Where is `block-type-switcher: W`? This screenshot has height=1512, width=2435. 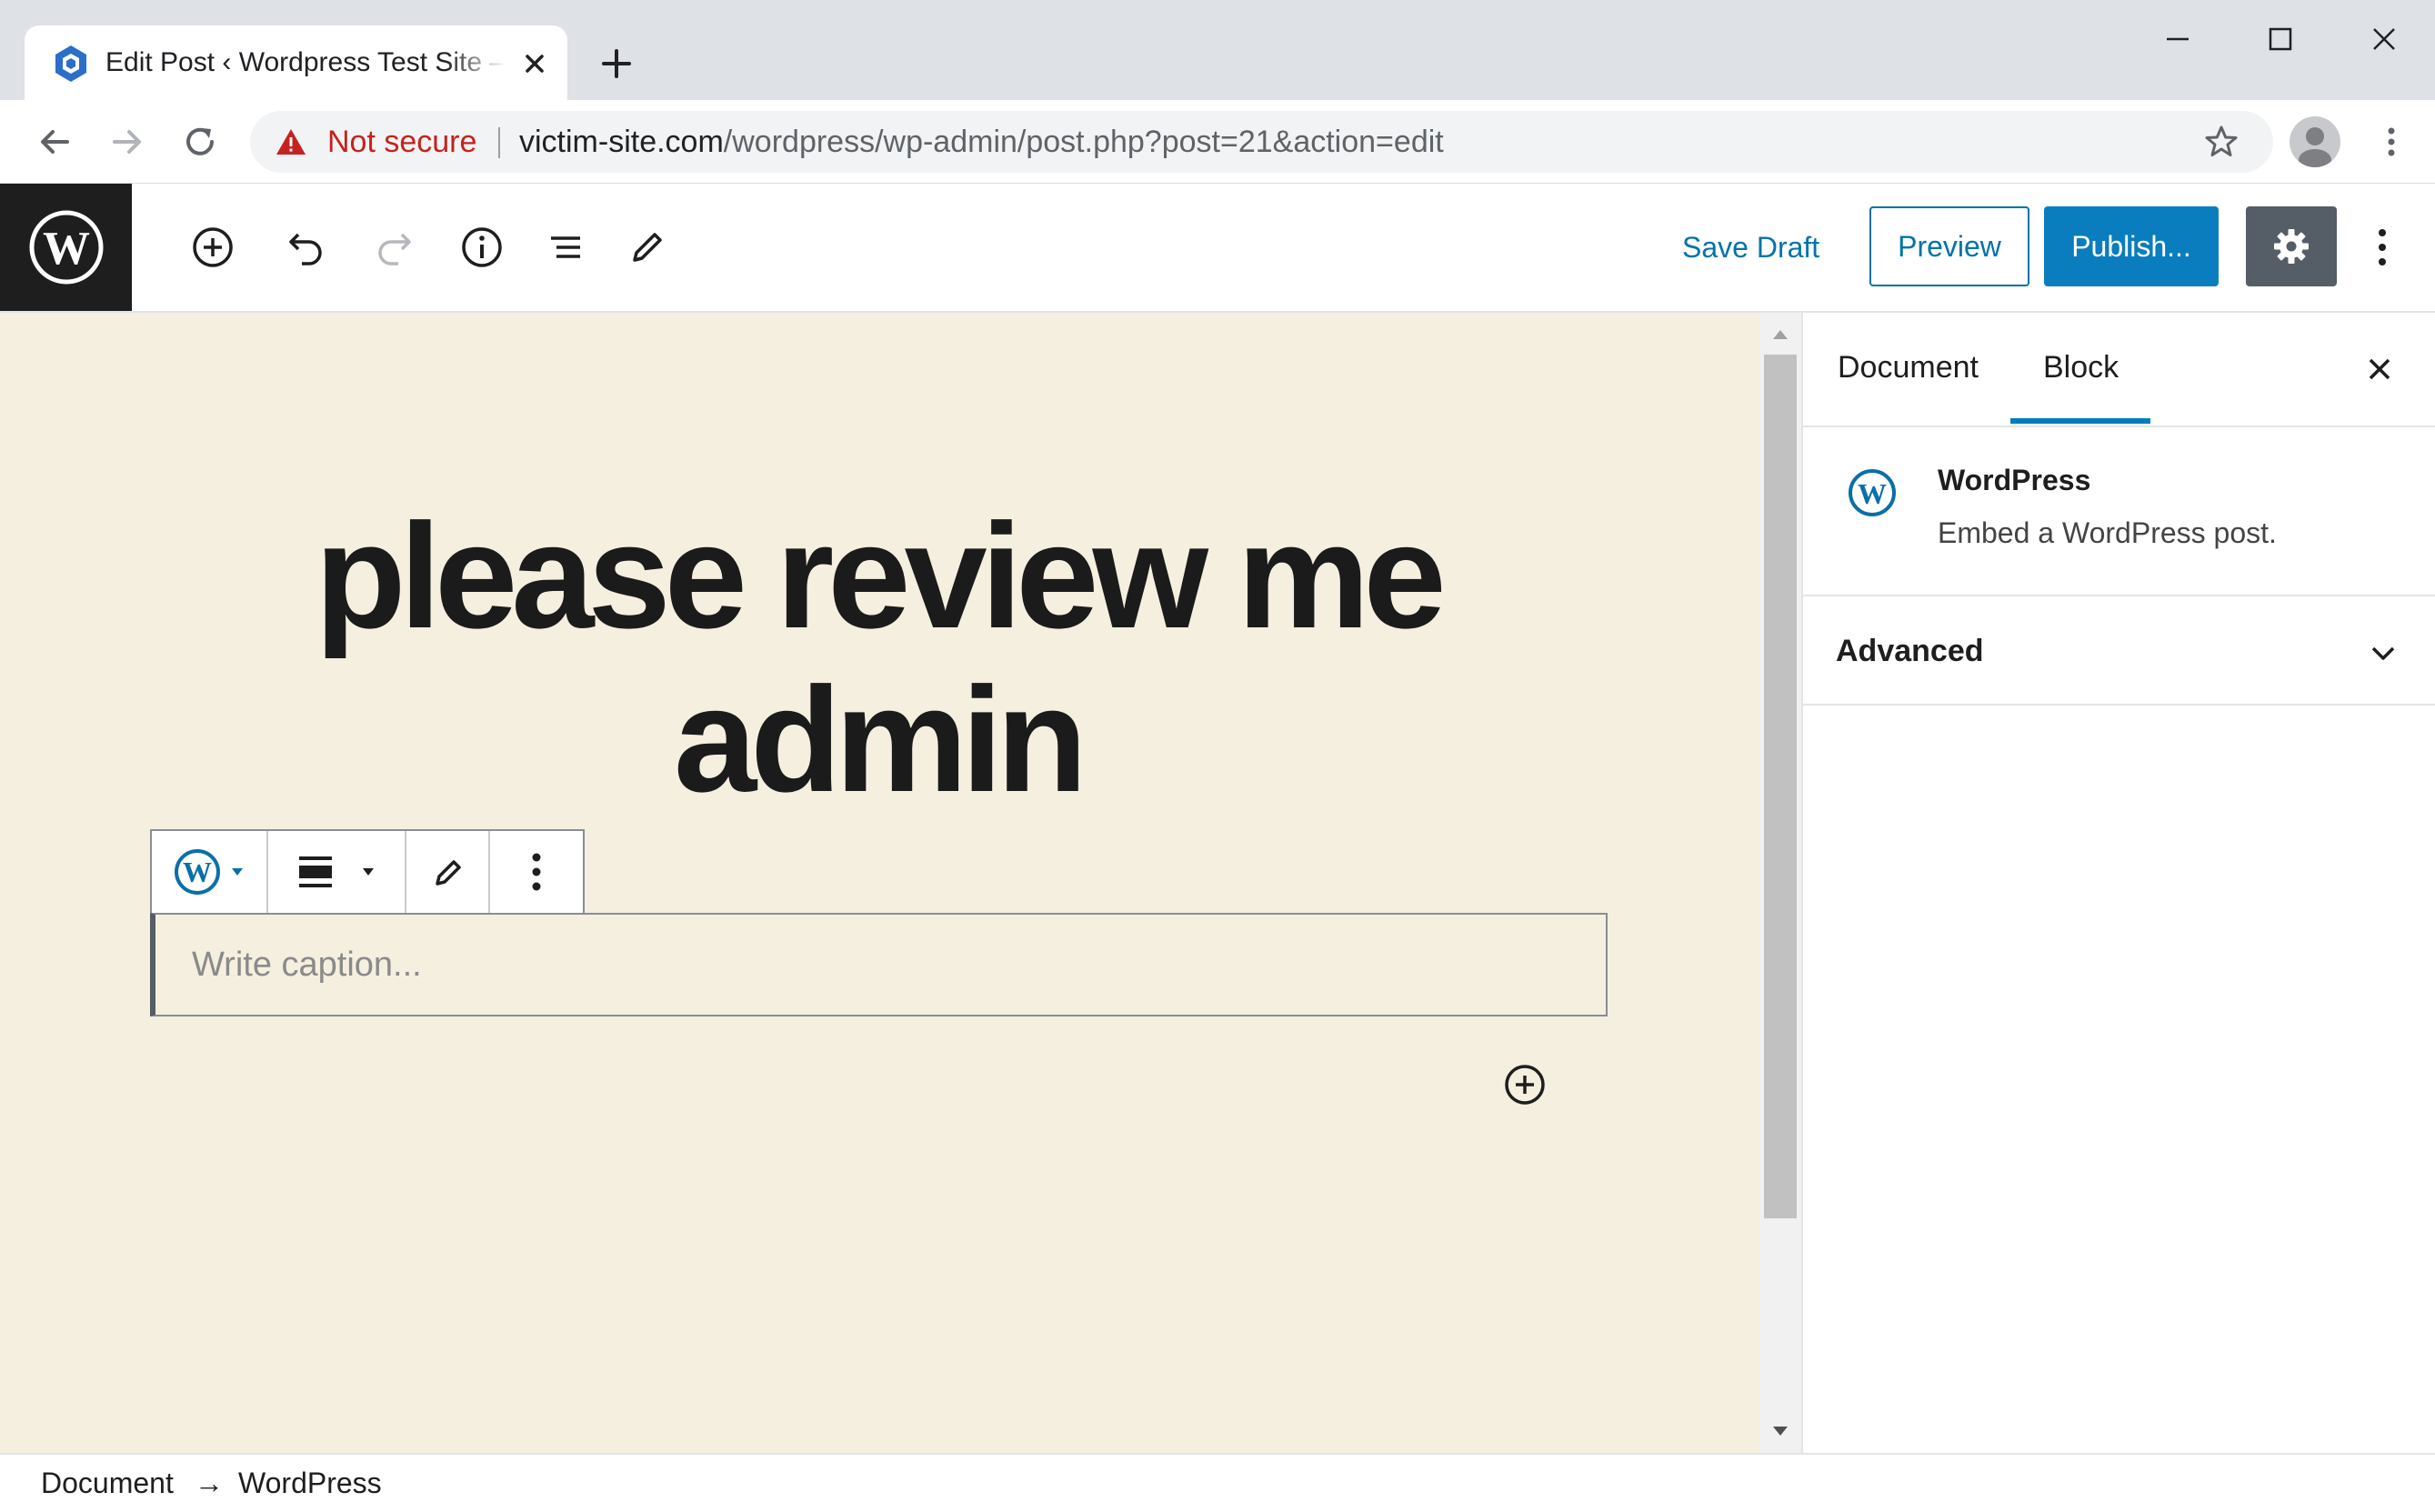 block-type-switcher: W is located at coordinates (210, 872).